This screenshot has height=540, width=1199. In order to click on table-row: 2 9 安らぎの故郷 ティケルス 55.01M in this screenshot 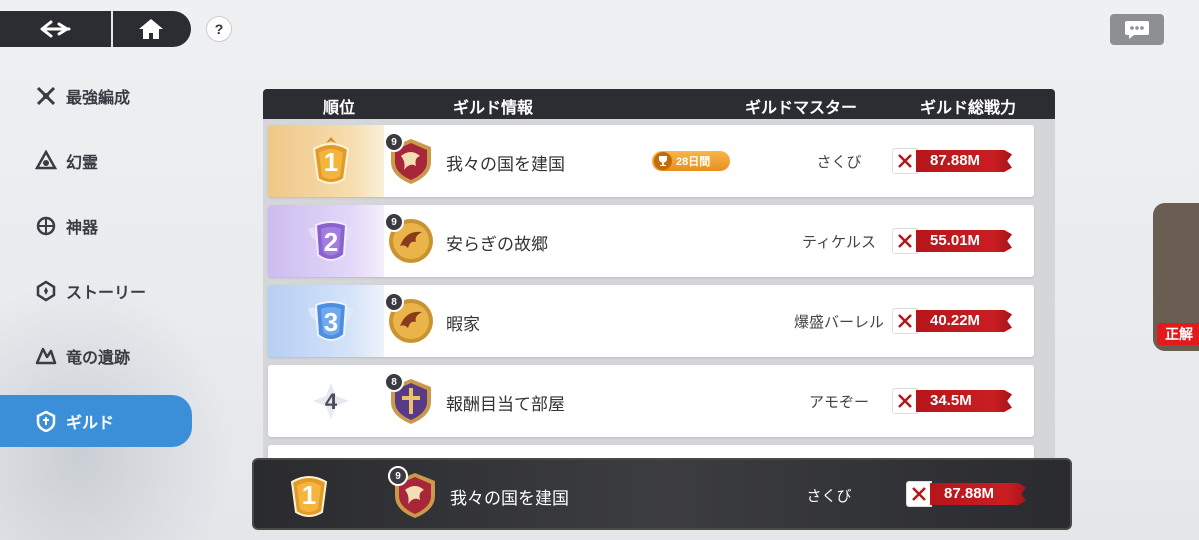, I will do `click(651, 241)`.